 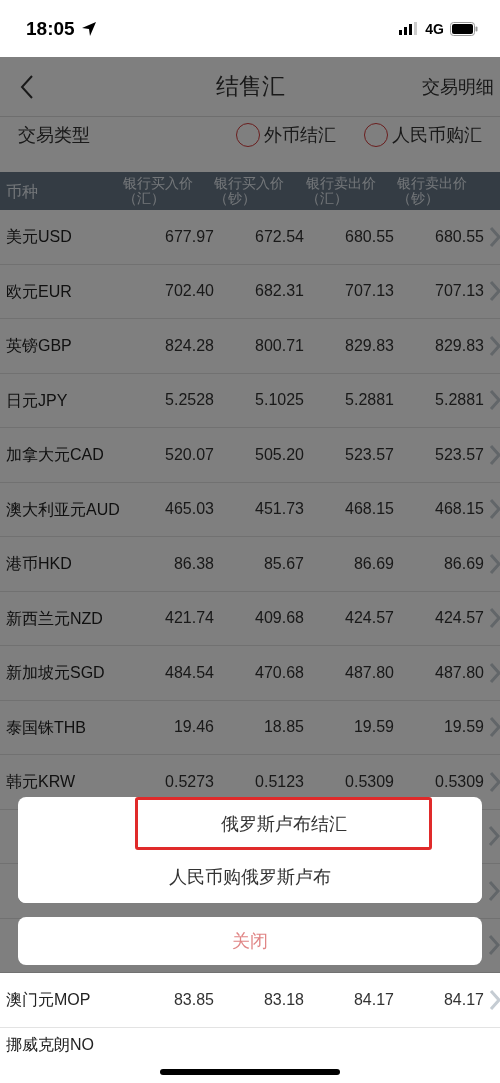 I want to click on rate-cell-text: 505.20, so click(x=279, y=454).